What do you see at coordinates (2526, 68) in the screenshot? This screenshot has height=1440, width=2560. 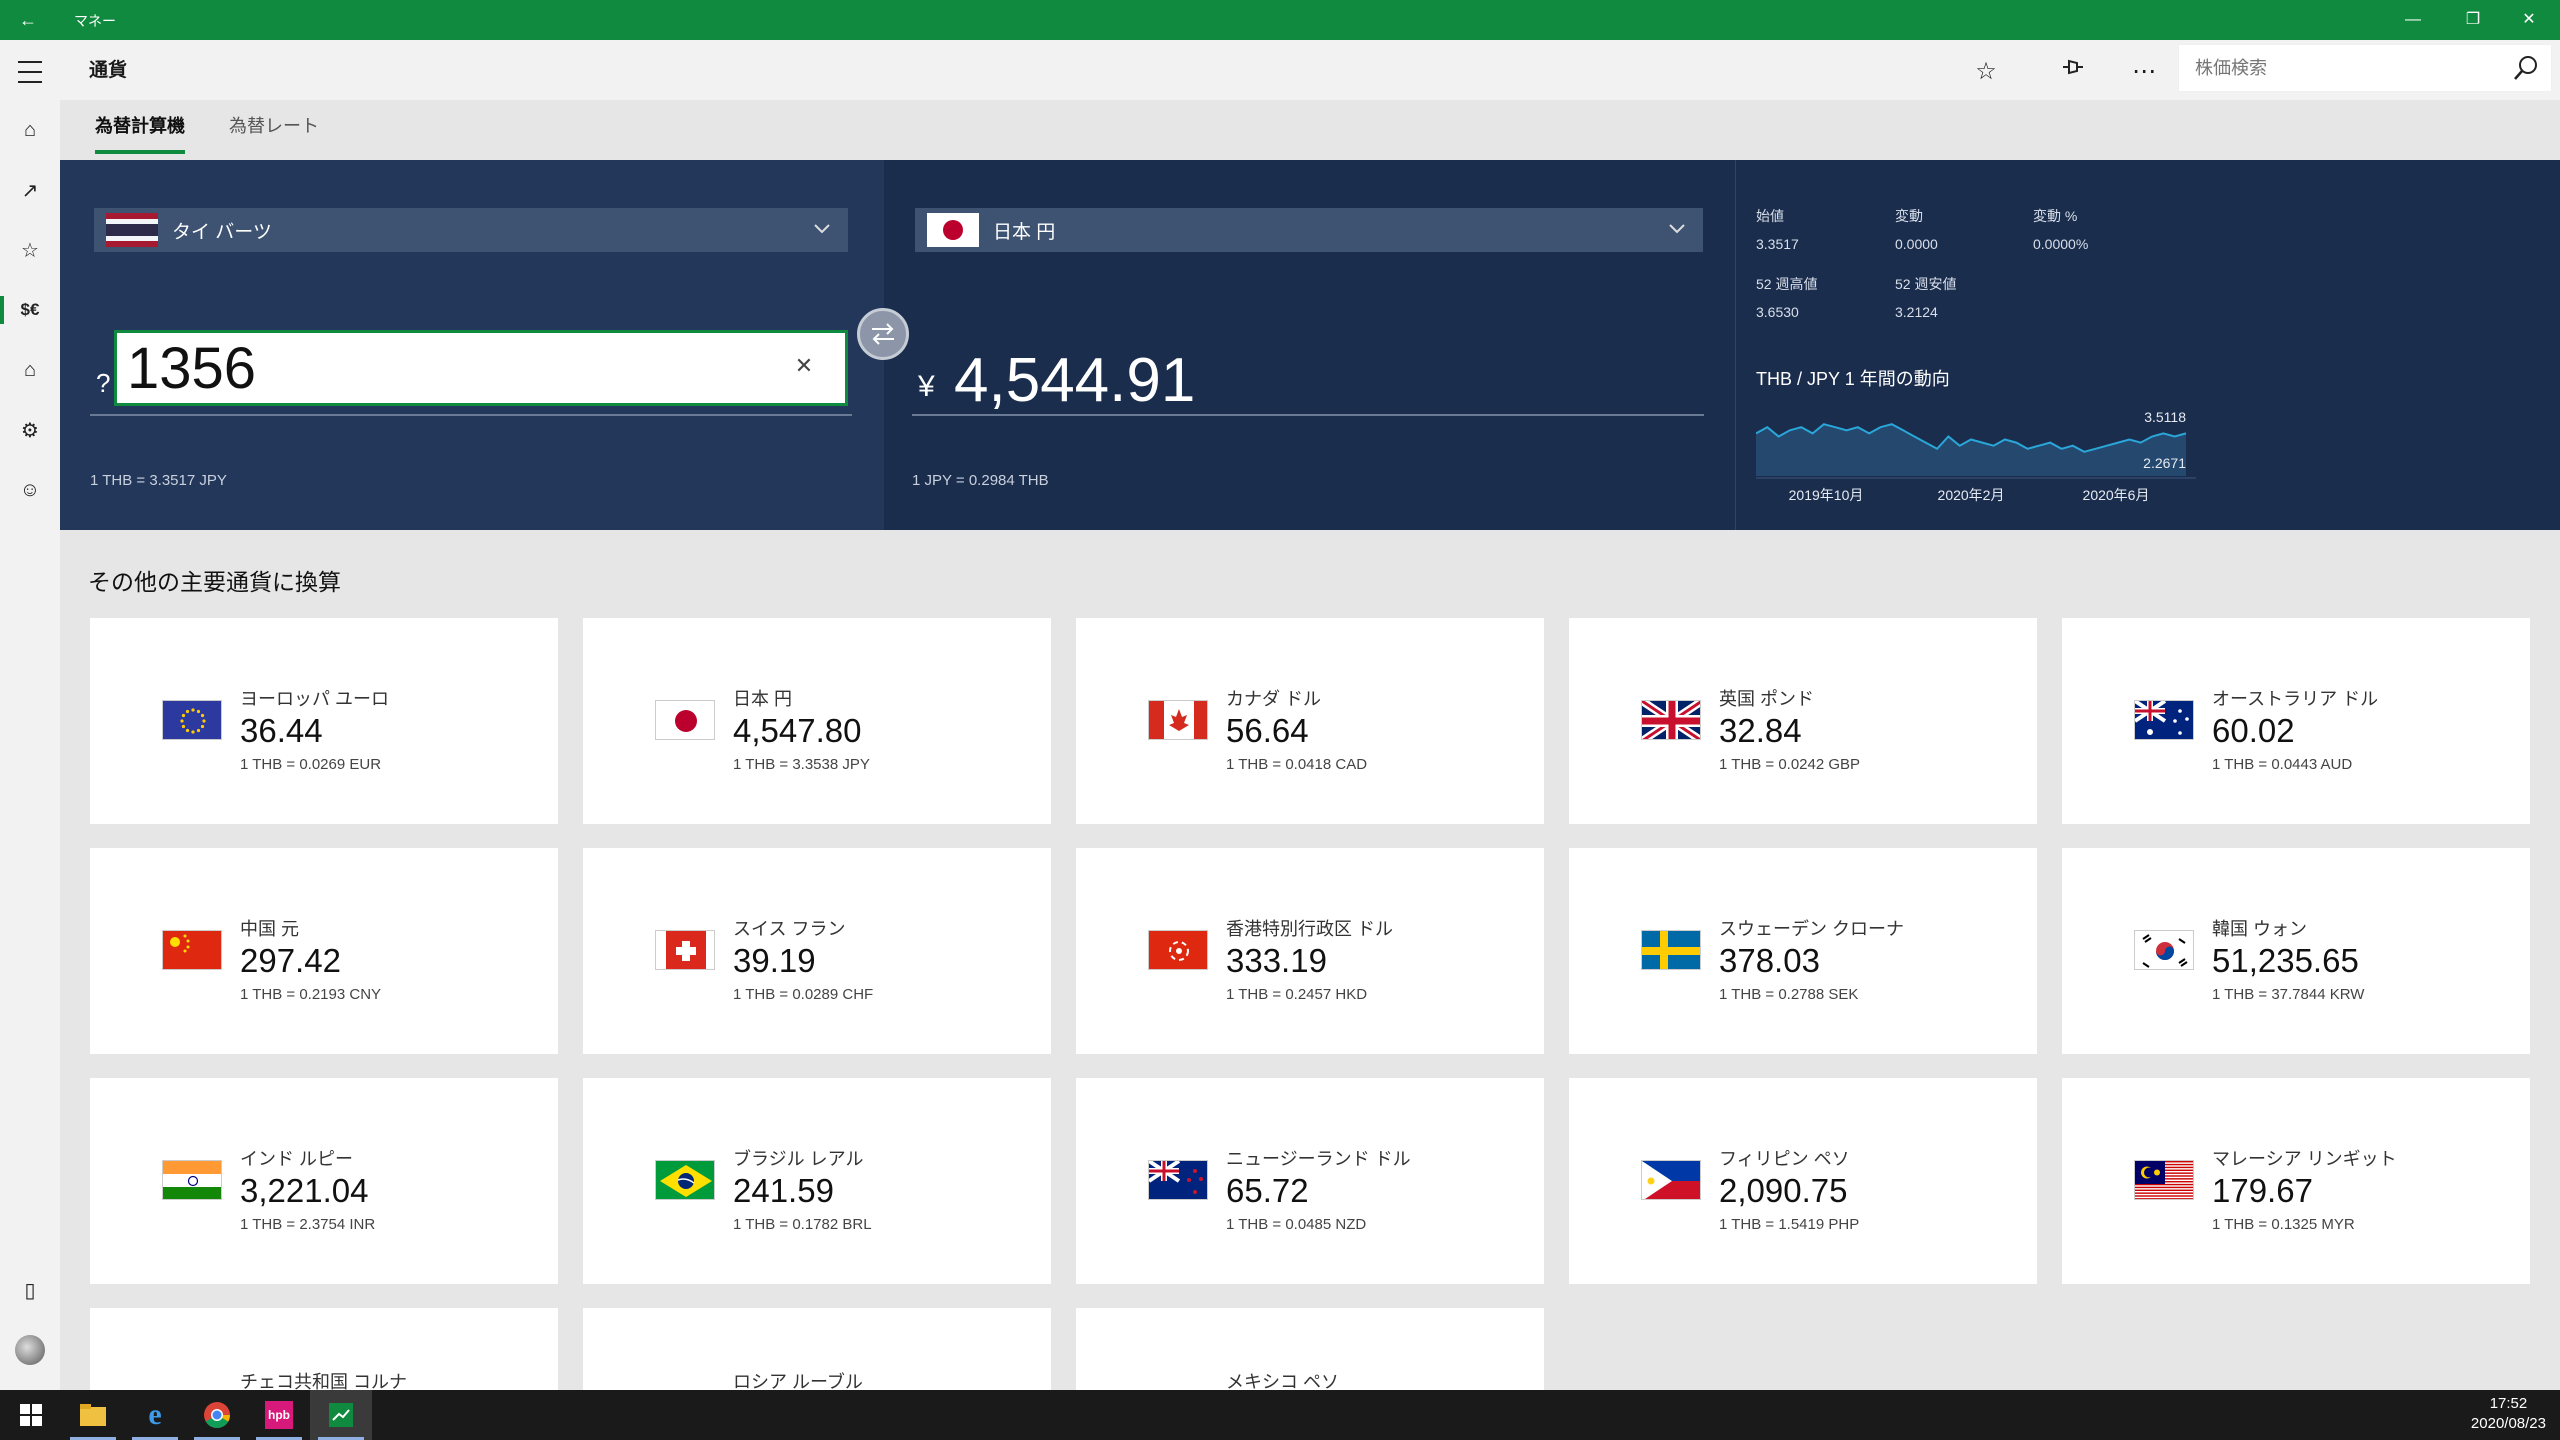 I see `search-icon` at bounding box center [2526, 68].